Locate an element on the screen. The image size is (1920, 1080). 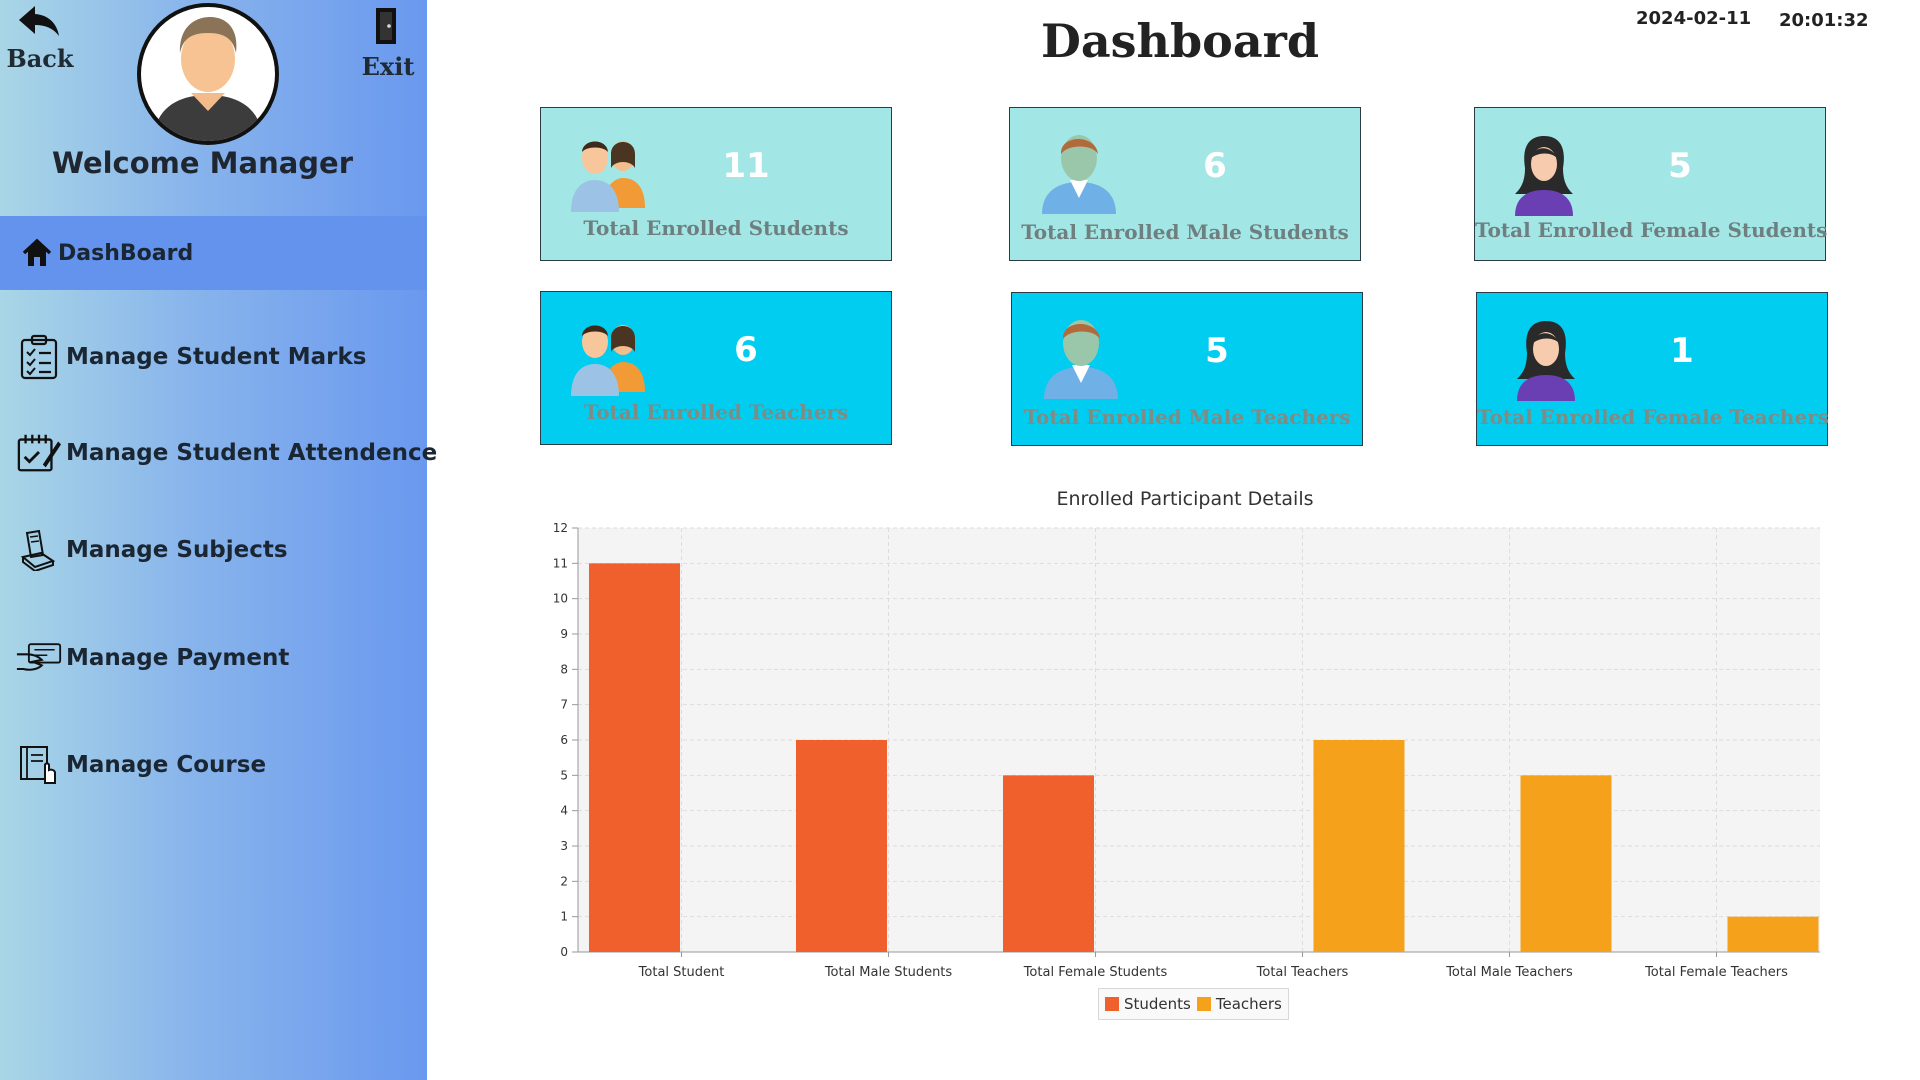
course-book-icon is located at coordinates (39, 765).